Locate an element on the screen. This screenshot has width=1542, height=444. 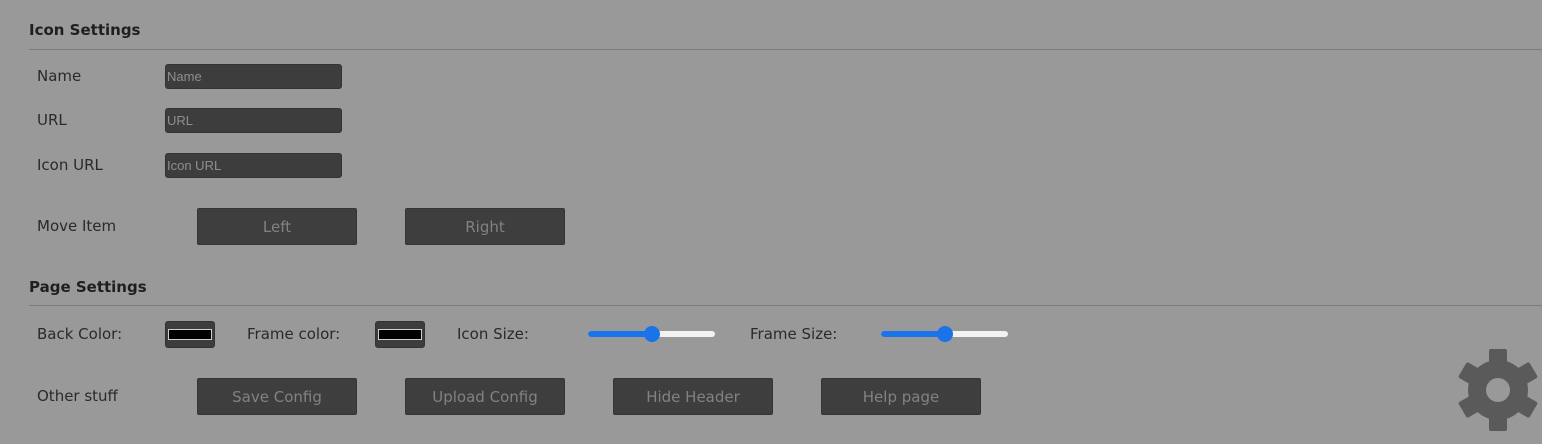
move-left-button: Left is located at coordinates (277, 226).